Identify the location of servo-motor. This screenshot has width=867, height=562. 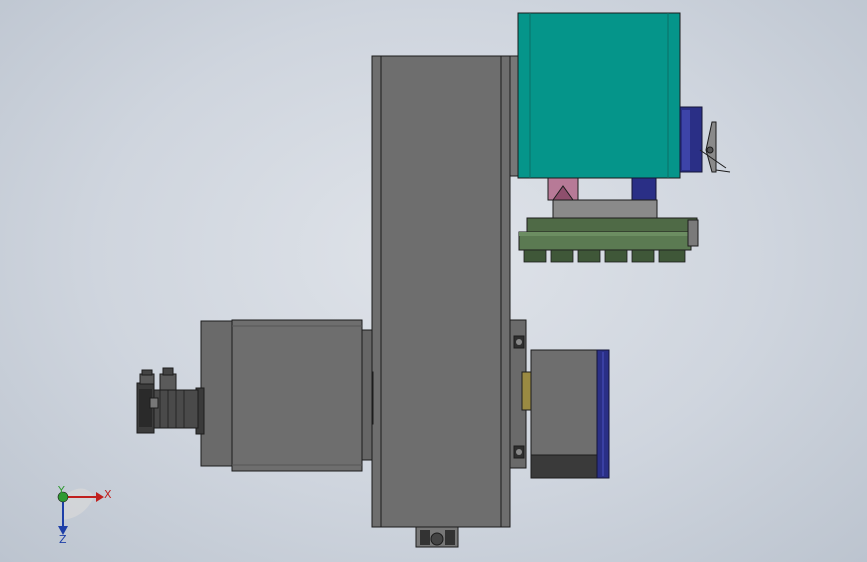
(170, 401).